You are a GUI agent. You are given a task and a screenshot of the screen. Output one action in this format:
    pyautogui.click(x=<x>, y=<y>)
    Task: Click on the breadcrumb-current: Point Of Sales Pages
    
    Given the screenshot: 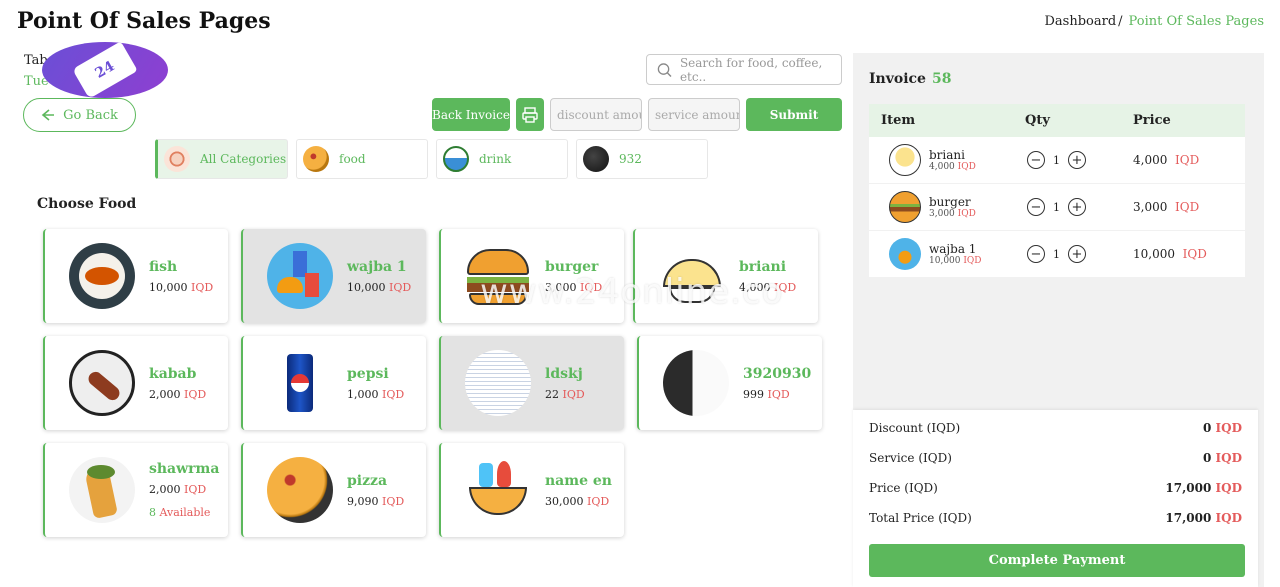 What is the action you would take?
    pyautogui.click(x=1196, y=21)
    